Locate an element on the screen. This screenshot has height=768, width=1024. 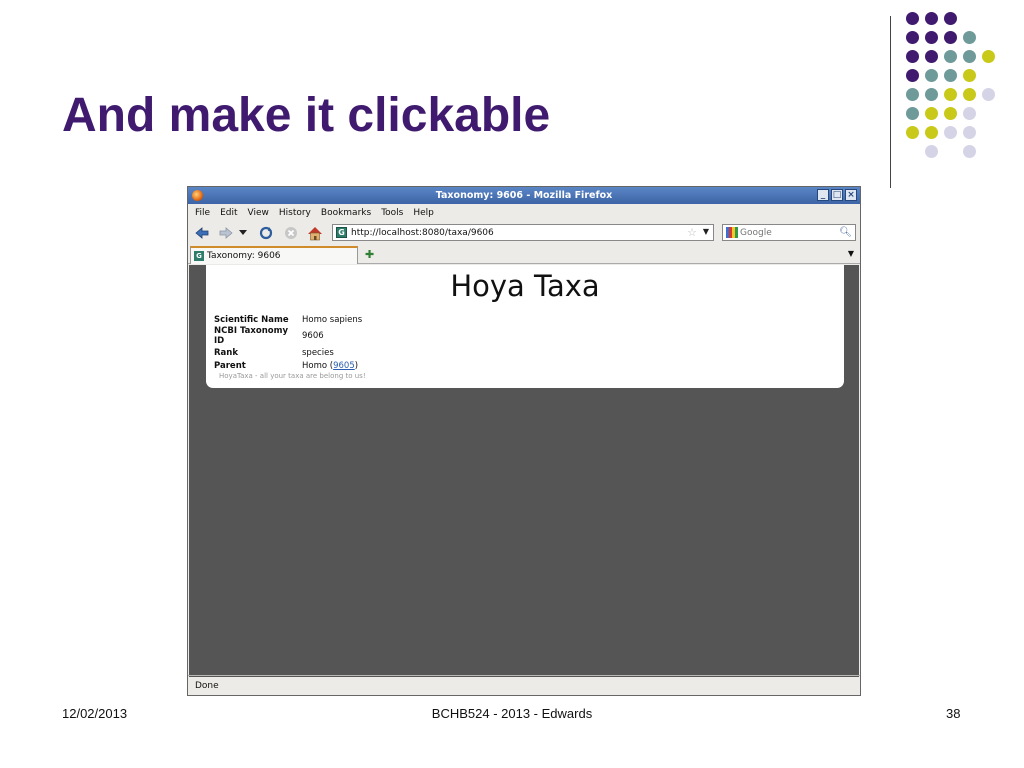
row-label: Rank is located at coordinates (226, 352).